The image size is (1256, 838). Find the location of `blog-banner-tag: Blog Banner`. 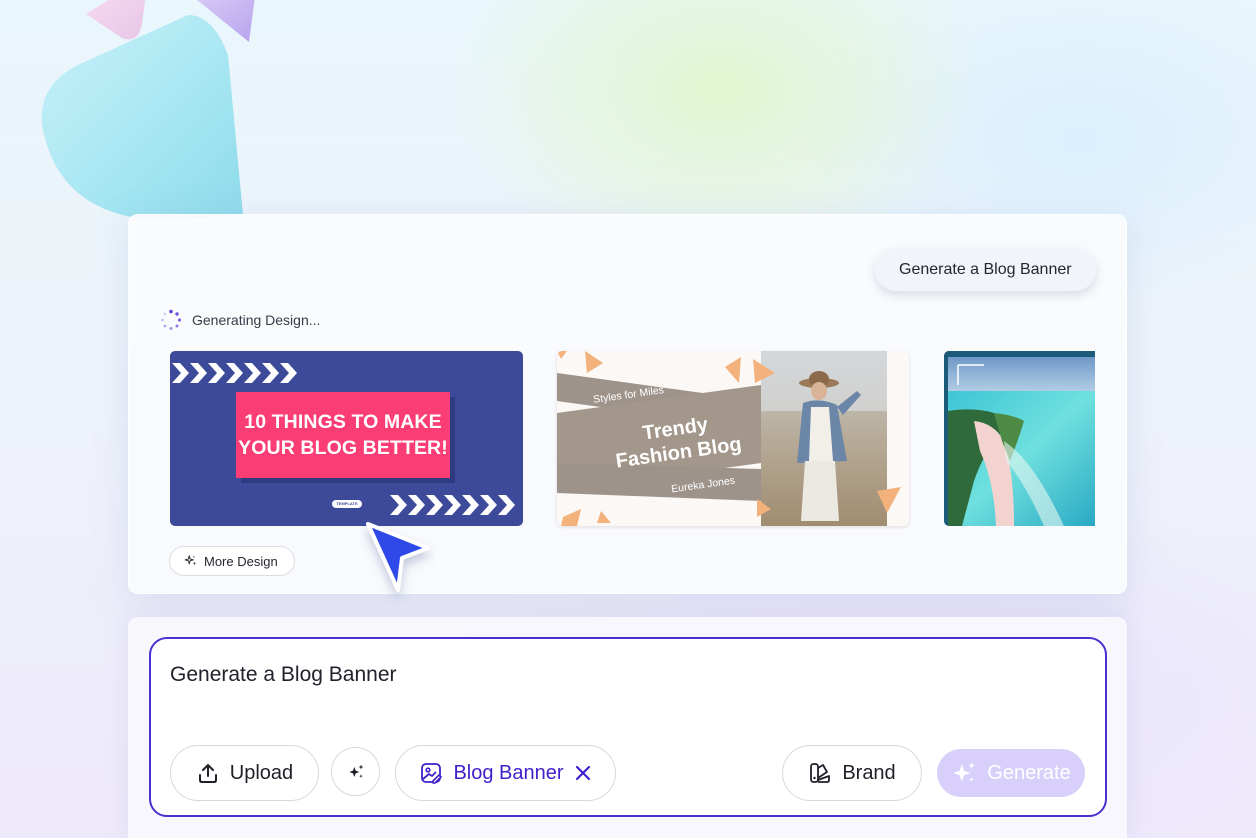

blog-banner-tag: Blog Banner is located at coordinates (505, 773).